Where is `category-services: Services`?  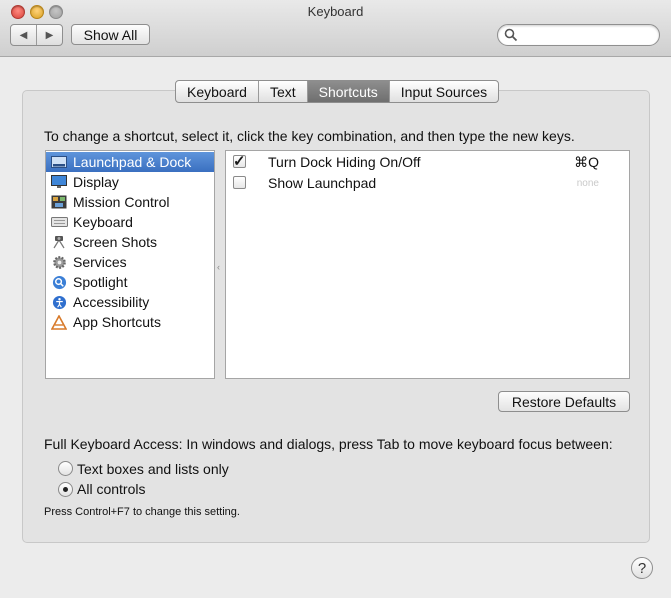 category-services: Services is located at coordinates (130, 262).